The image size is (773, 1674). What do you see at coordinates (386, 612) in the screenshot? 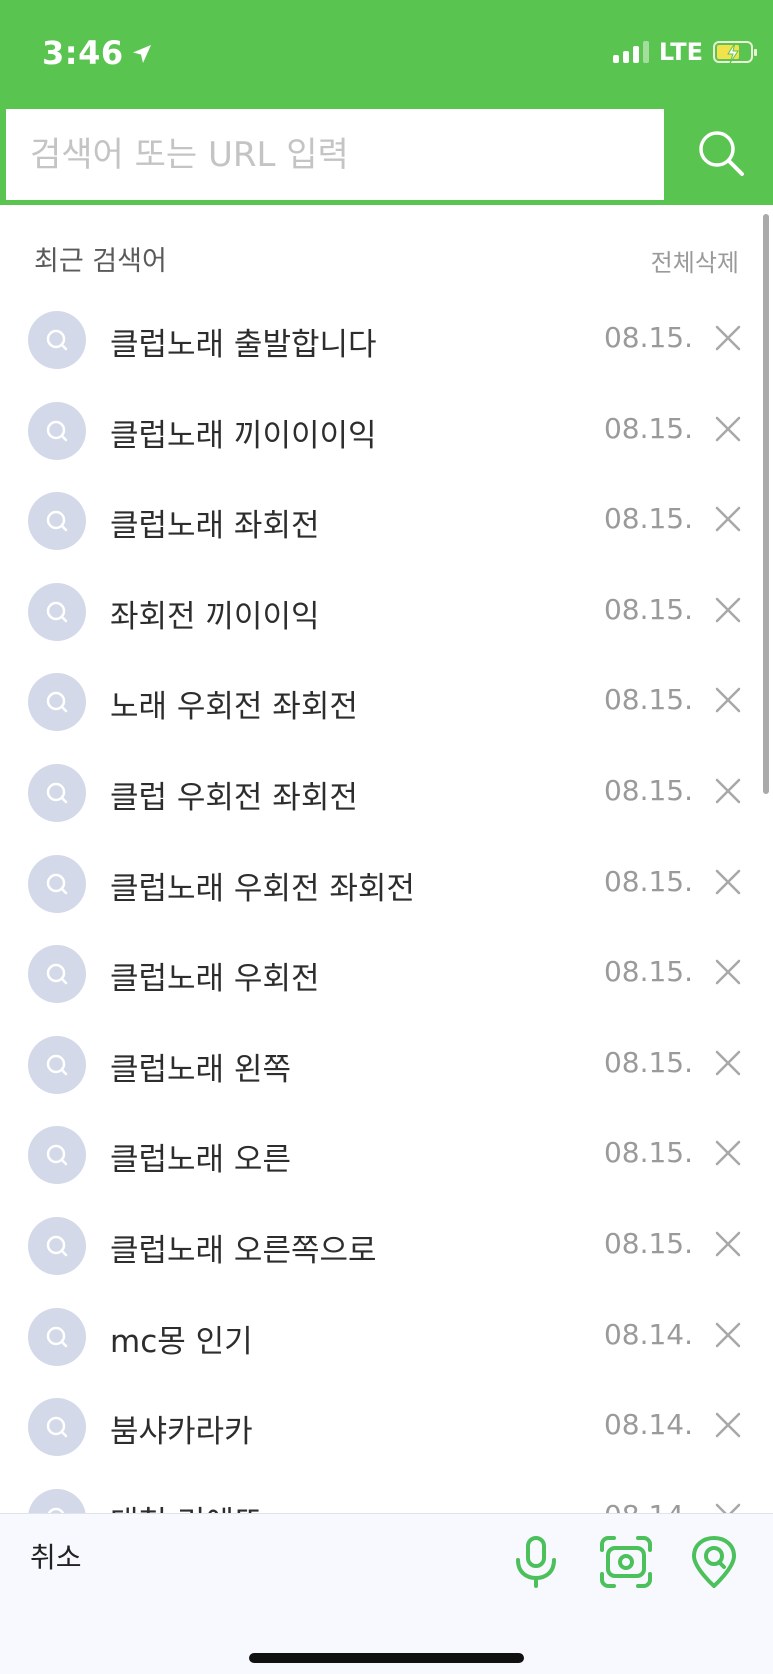
I see `recent-search-item: 좌회전 끼이이익 08.15.` at bounding box center [386, 612].